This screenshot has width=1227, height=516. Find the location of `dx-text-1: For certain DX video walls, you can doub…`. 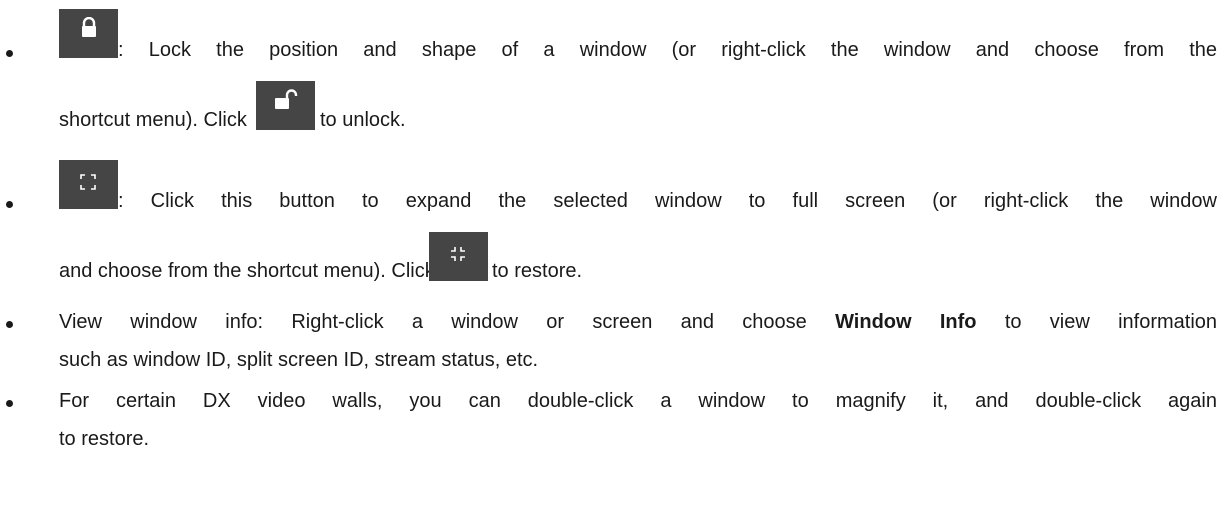

dx-text-1: For certain DX video walls, you can doub… is located at coordinates (638, 401).